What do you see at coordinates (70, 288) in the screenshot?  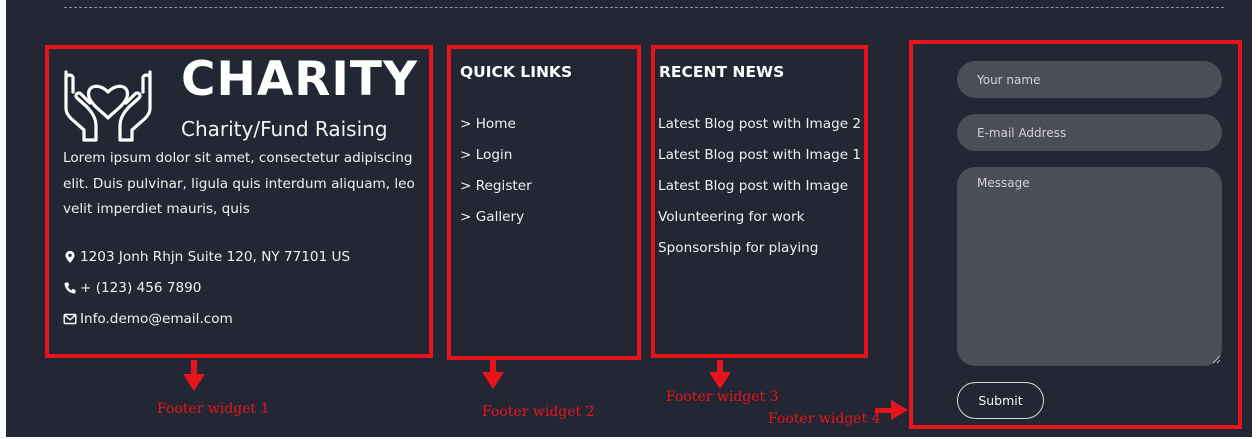 I see `phone-icon` at bounding box center [70, 288].